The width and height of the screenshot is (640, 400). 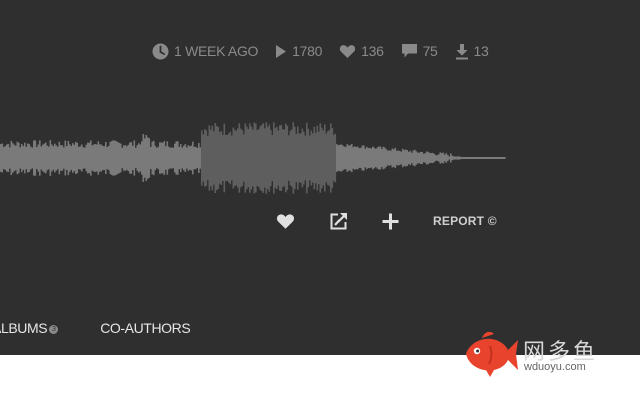 I want to click on tab-albums: ALBUMS 3, so click(x=29, y=328).